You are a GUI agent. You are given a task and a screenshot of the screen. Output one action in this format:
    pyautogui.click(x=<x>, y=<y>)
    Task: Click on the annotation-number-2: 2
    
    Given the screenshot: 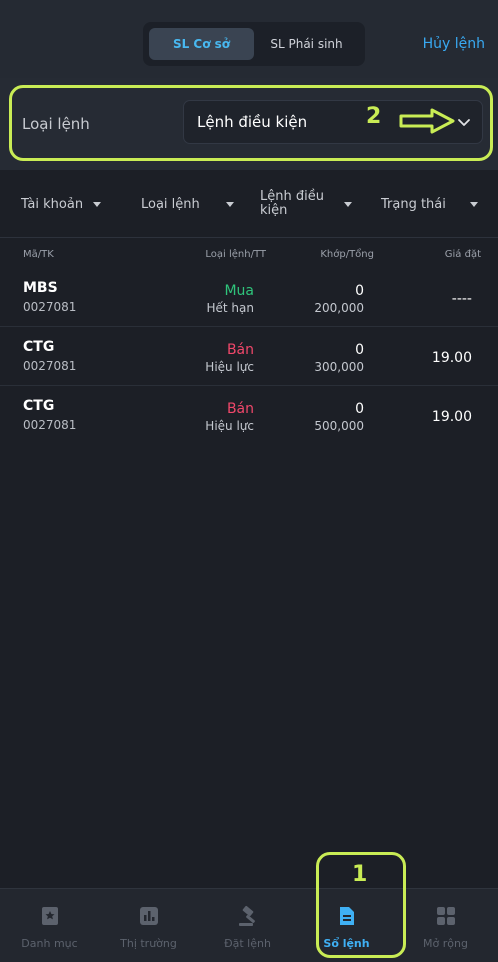 What is the action you would take?
    pyautogui.click(x=374, y=116)
    